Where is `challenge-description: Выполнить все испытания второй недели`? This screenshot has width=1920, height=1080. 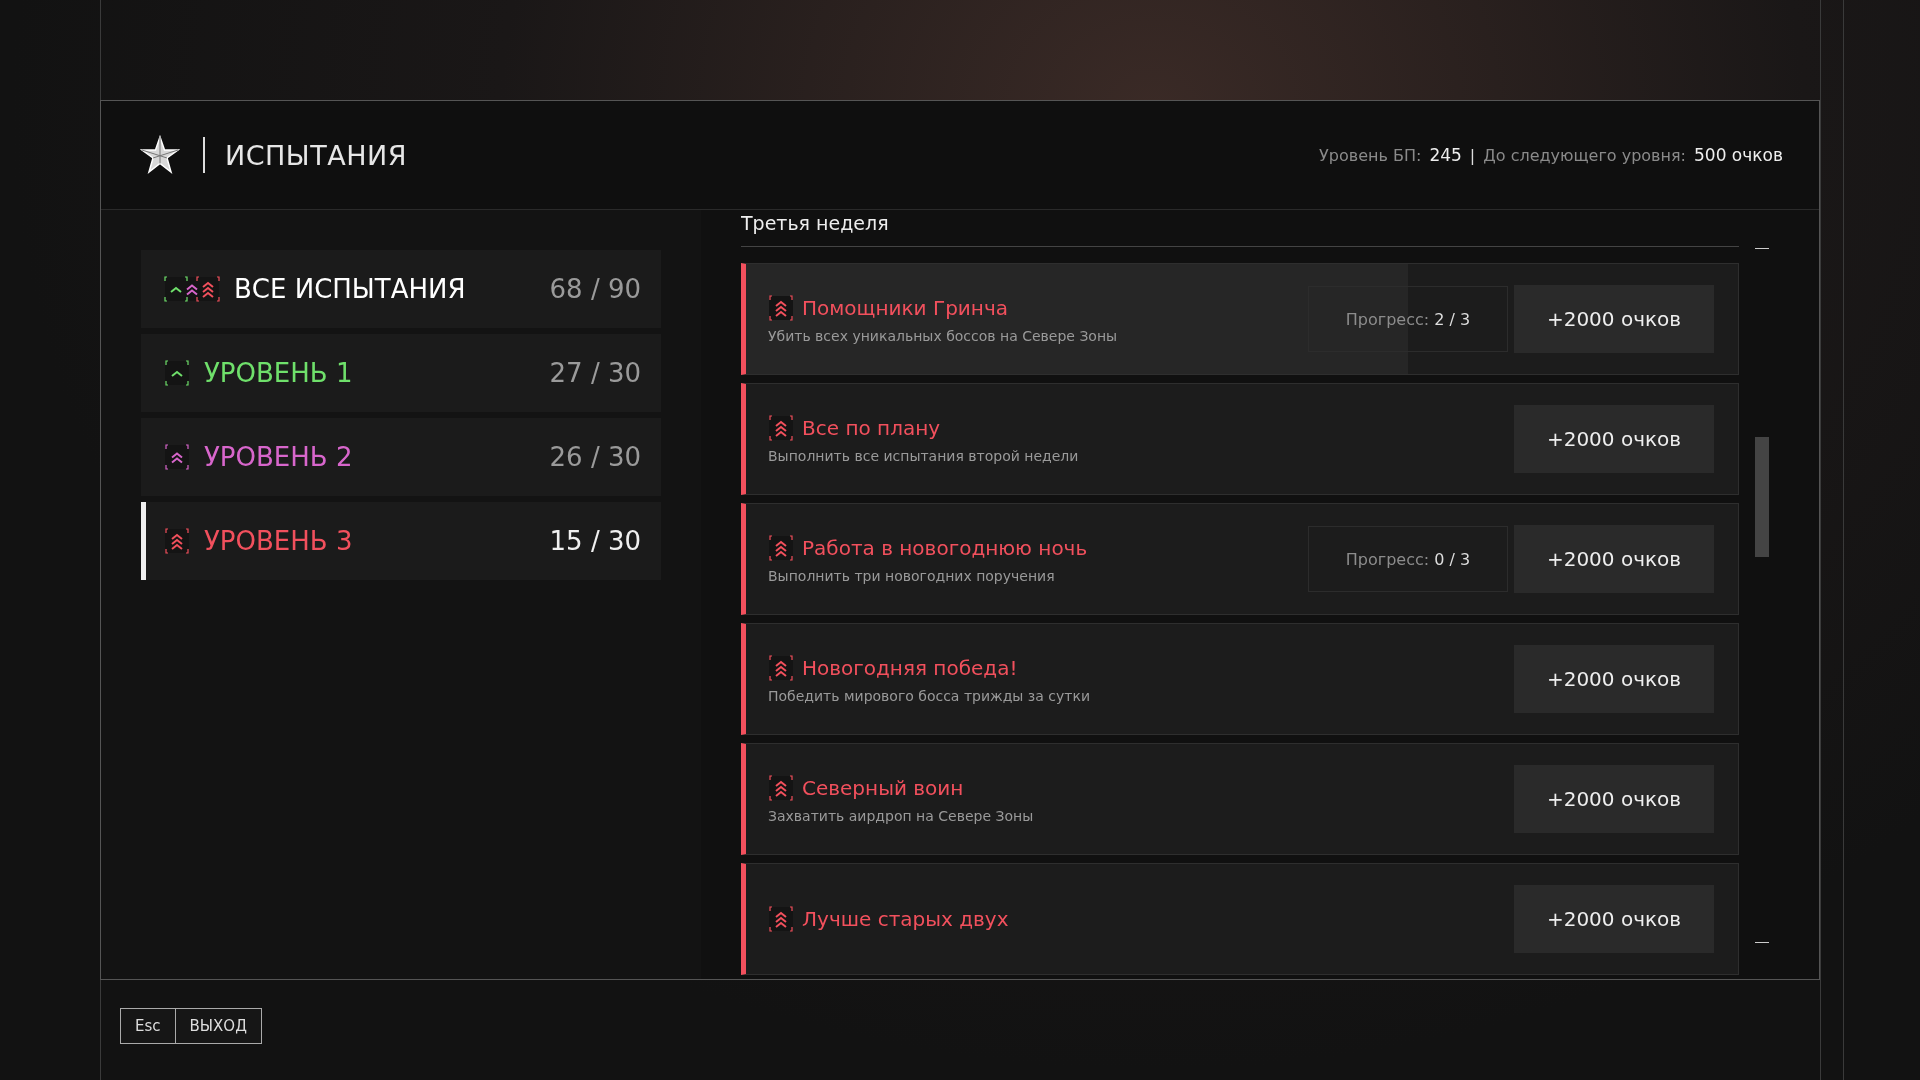
challenge-description: Выполнить все испытания второй недели is located at coordinates (924, 456).